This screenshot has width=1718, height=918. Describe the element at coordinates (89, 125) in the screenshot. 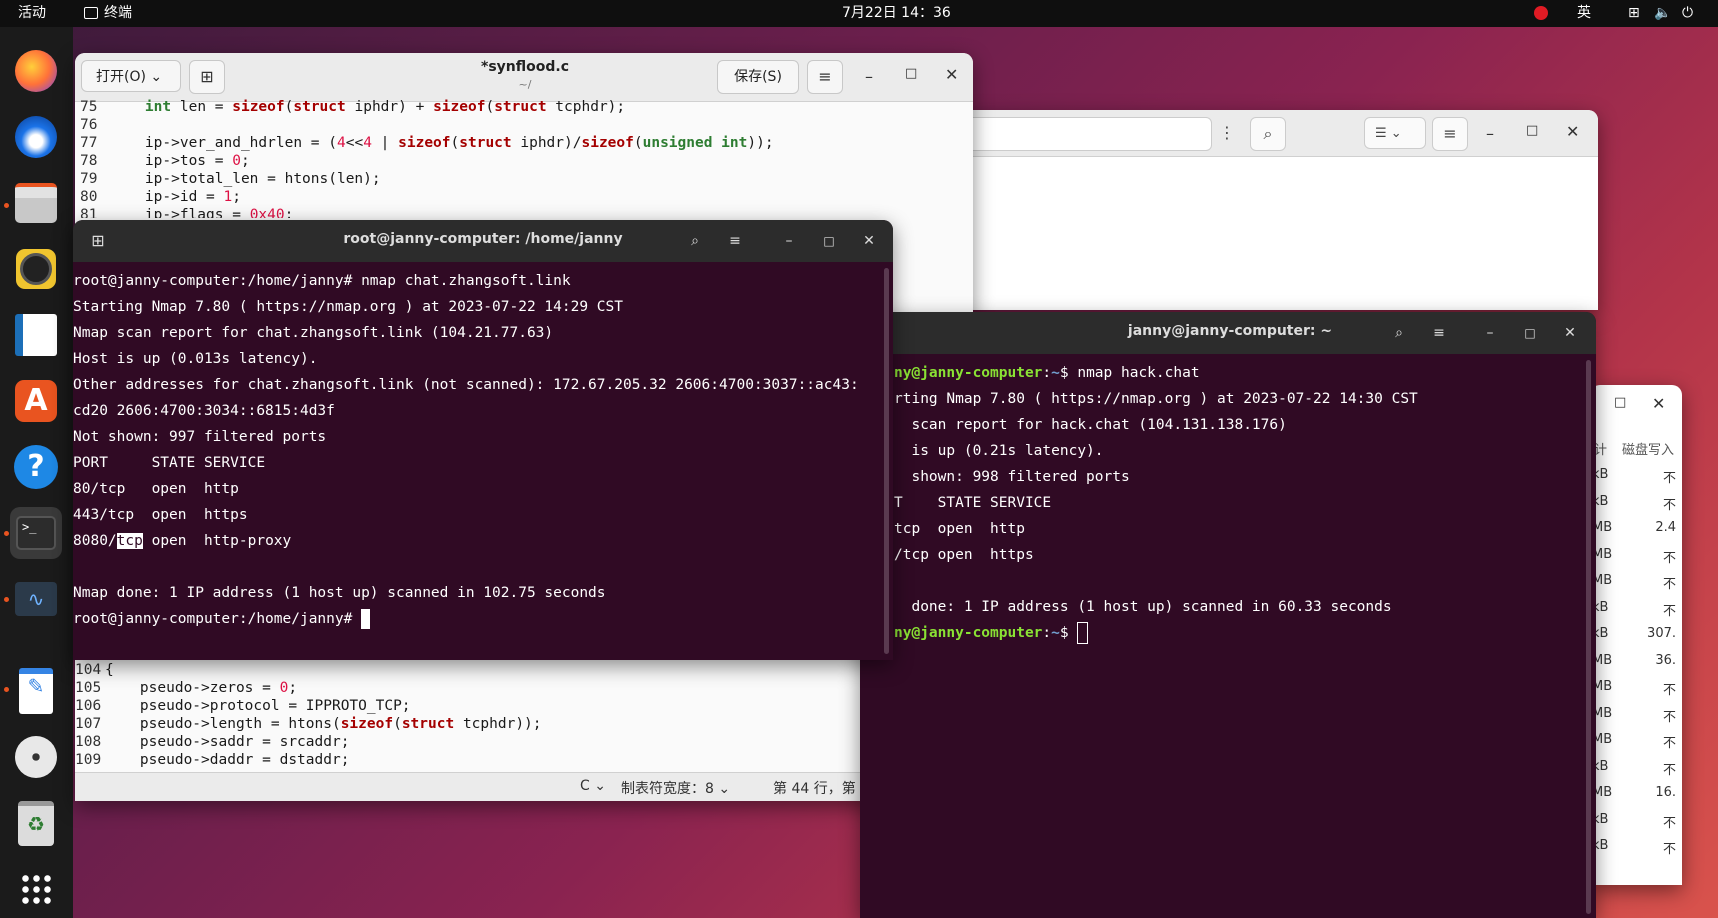

I see `code-line: 76` at that location.